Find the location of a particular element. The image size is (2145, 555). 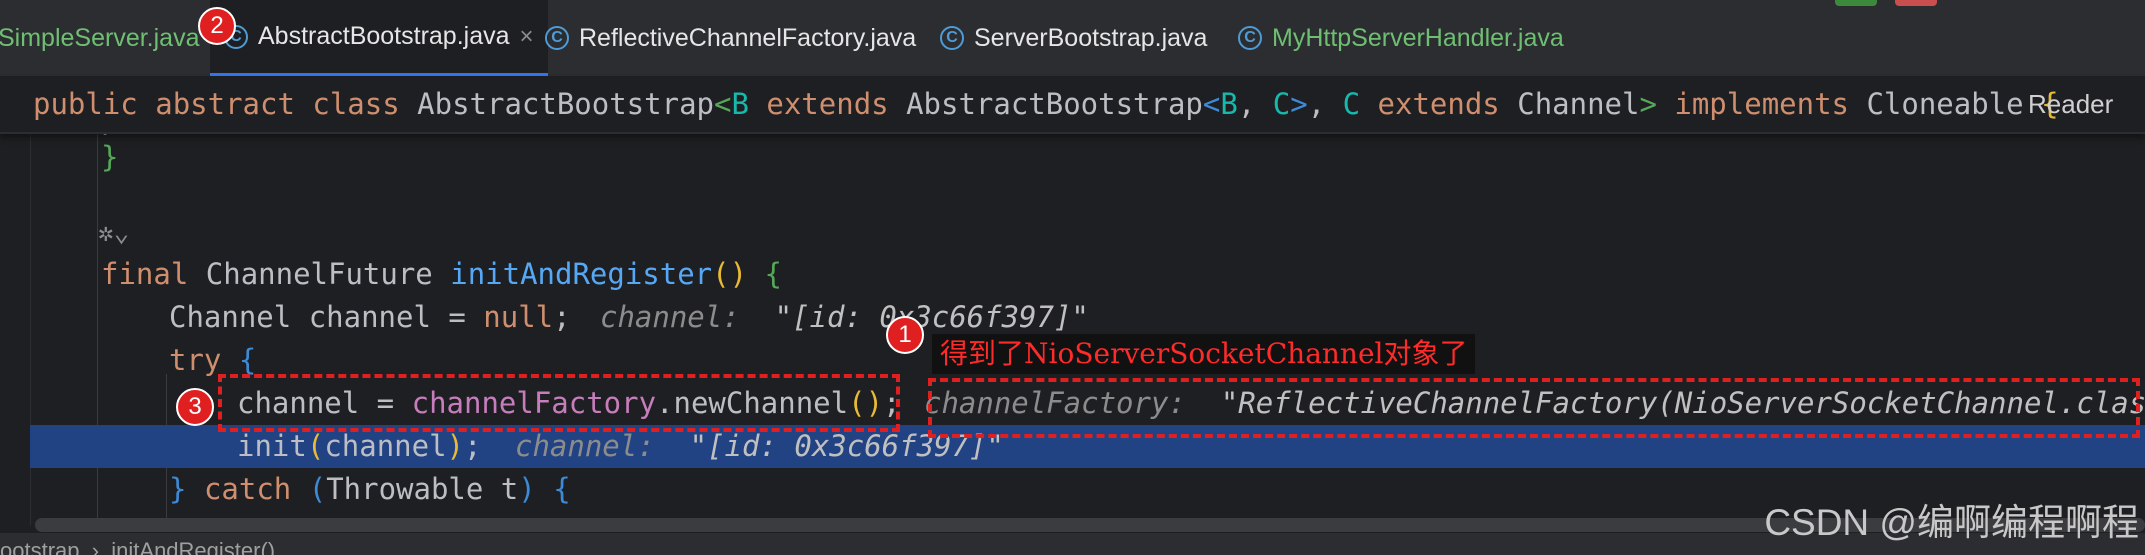

tab-simpleserver: SimpleServer.java is located at coordinates (99, 38).